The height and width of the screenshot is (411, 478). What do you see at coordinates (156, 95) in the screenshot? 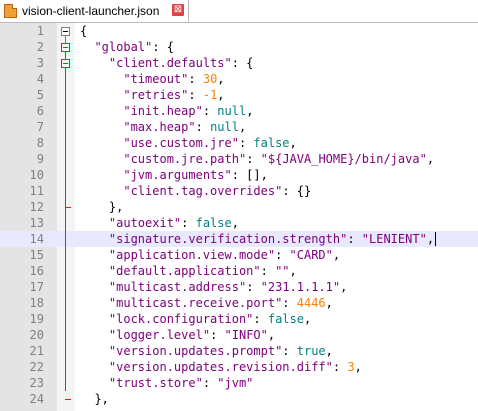
I see `code-token: "retries"` at bounding box center [156, 95].